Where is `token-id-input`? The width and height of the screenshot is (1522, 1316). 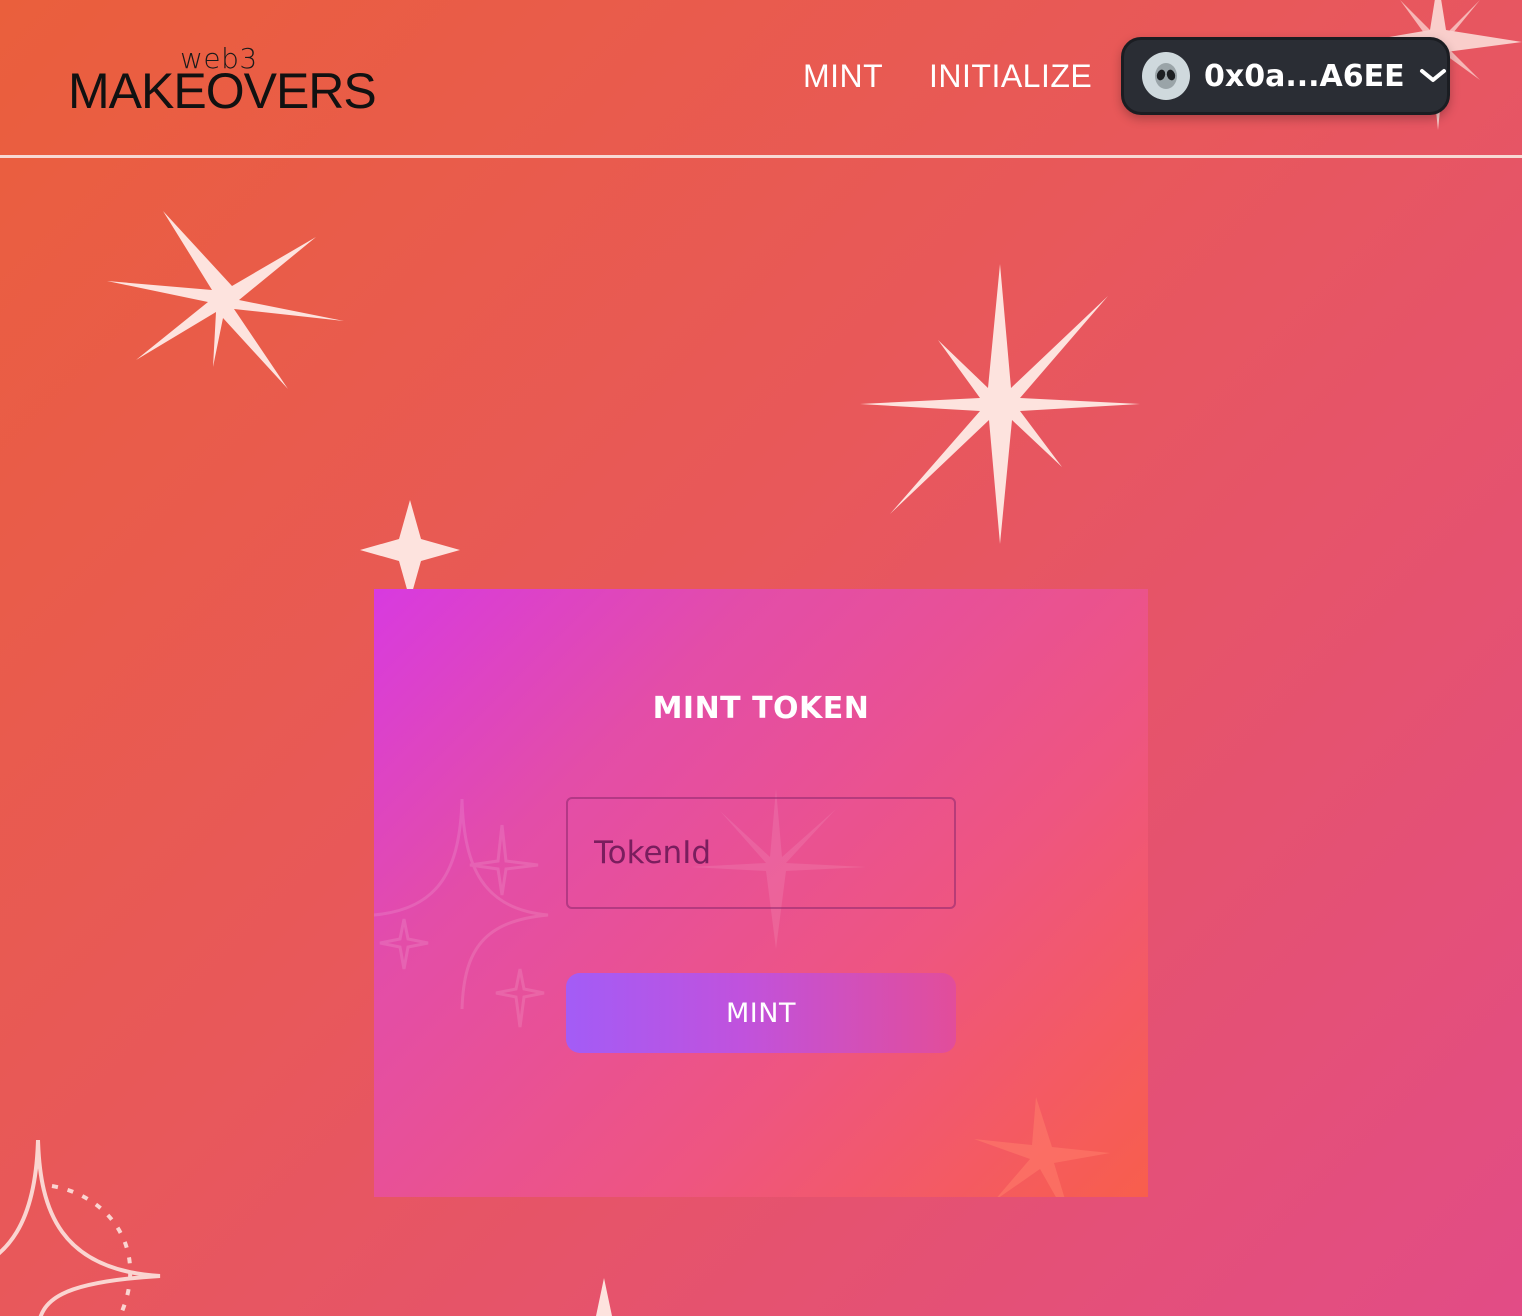 token-id-input is located at coordinates (761, 853).